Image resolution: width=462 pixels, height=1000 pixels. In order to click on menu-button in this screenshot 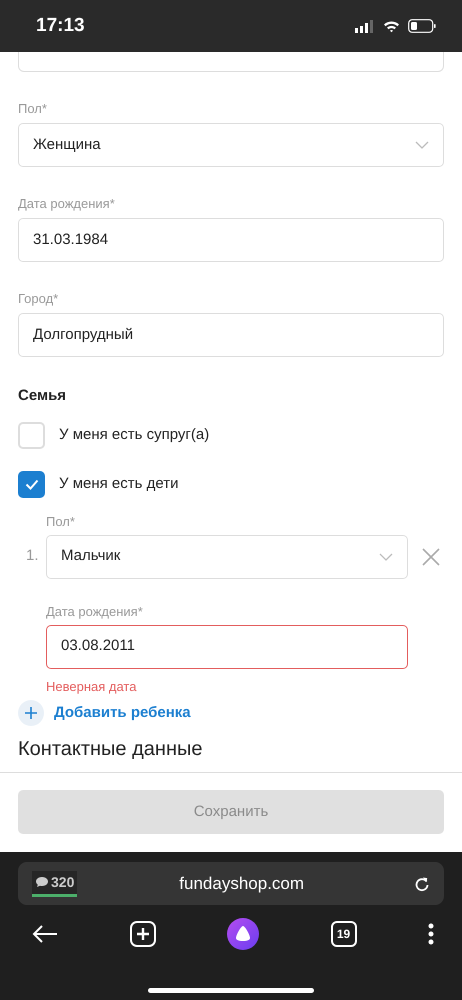, I will do `click(431, 934)`.